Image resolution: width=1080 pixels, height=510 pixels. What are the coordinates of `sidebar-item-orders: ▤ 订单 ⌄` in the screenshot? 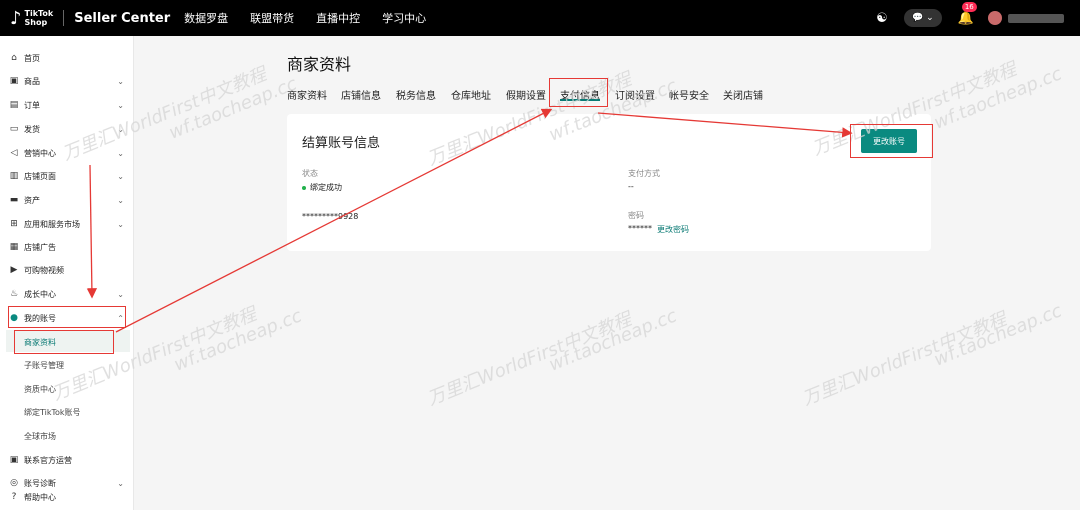 It's located at (67, 105).